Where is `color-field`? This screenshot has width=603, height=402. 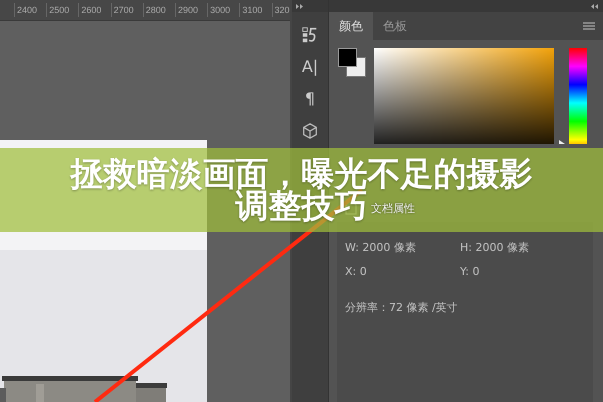
color-field is located at coordinates (464, 96).